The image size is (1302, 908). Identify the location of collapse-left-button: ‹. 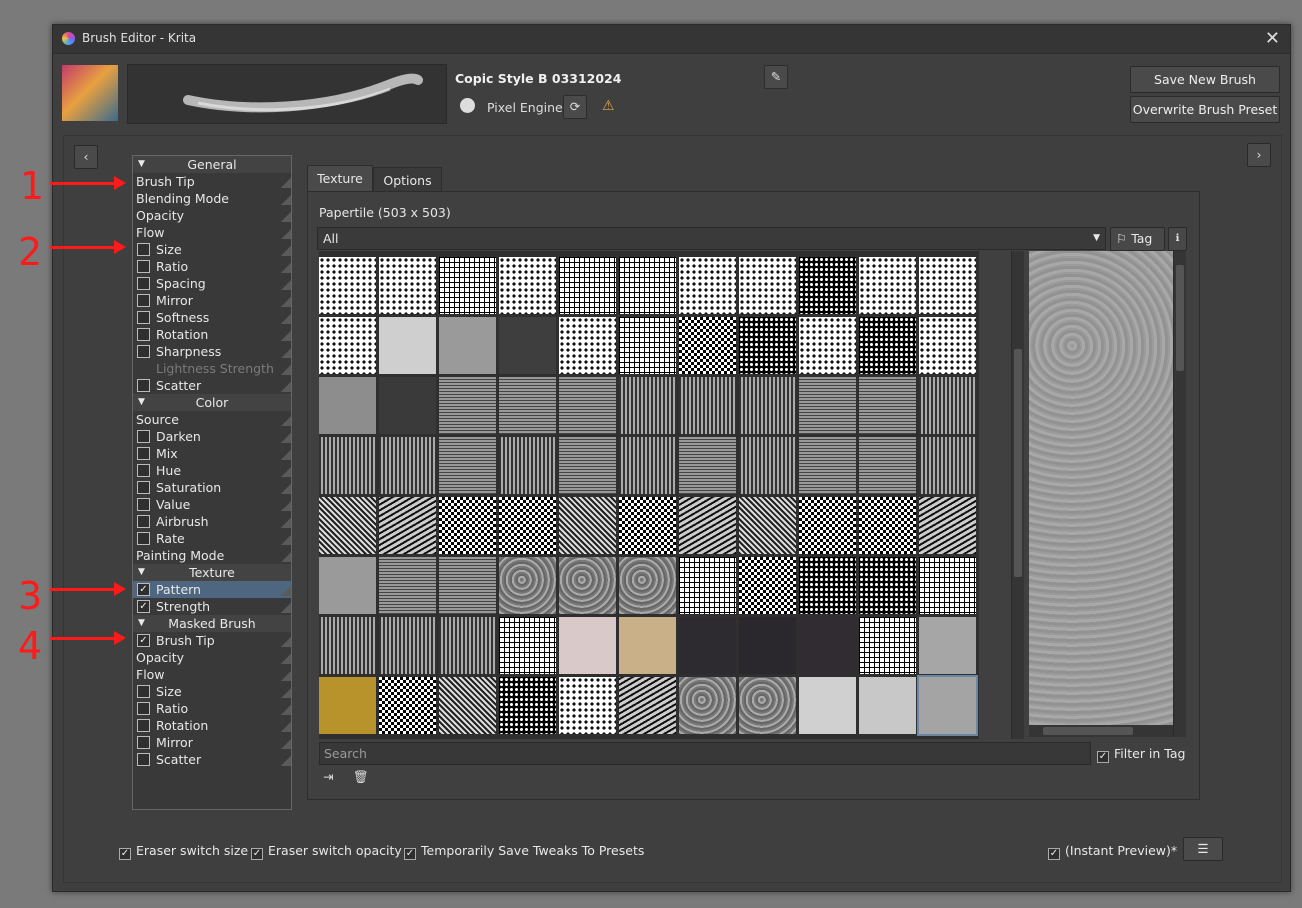
(86, 157).